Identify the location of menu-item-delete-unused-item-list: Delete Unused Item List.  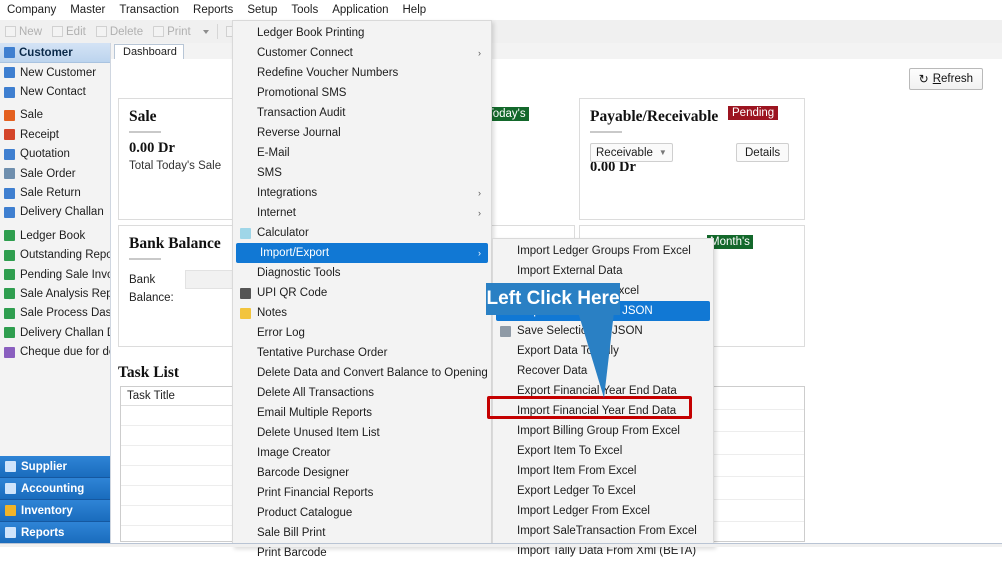
(362, 433).